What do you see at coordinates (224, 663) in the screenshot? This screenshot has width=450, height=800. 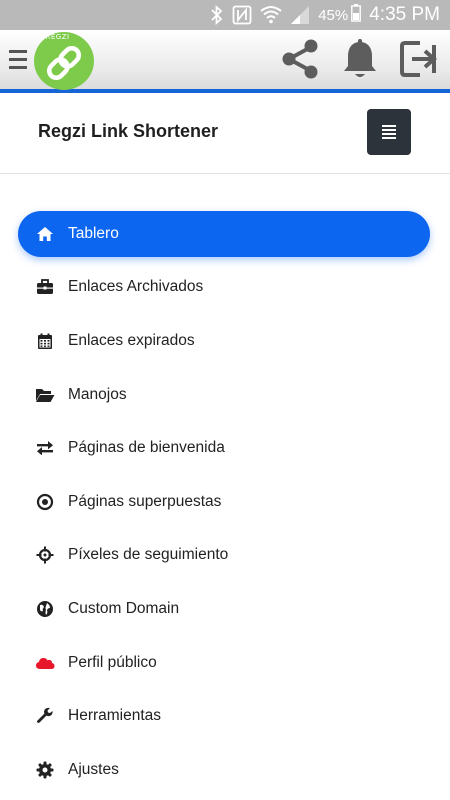 I see `menu-item-perfil-publico: Perfil público` at bounding box center [224, 663].